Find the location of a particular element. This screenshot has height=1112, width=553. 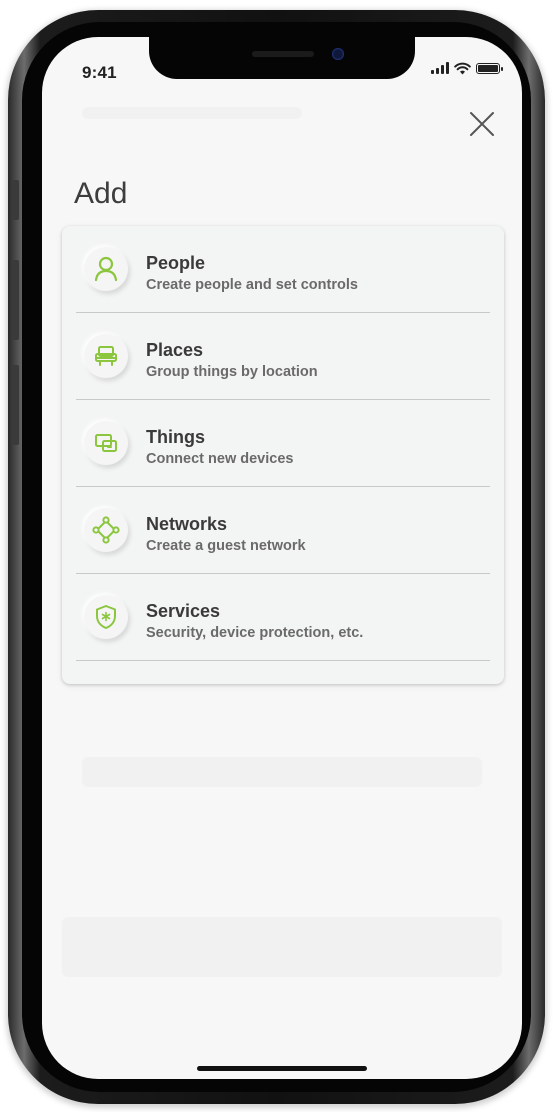

volume-up-button is located at coordinates (15, 300).